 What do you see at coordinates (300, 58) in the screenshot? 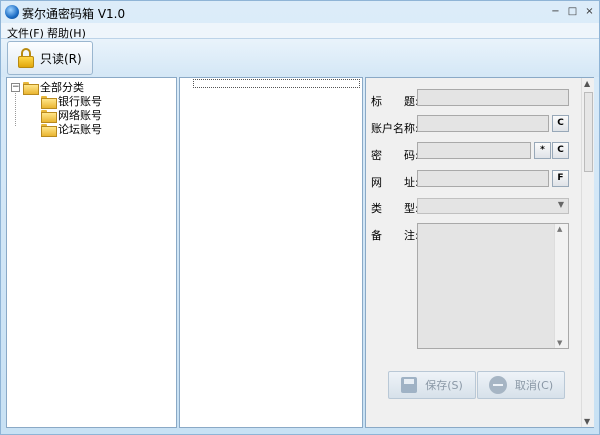
I see `toolbar: 只读(R)` at bounding box center [300, 58].